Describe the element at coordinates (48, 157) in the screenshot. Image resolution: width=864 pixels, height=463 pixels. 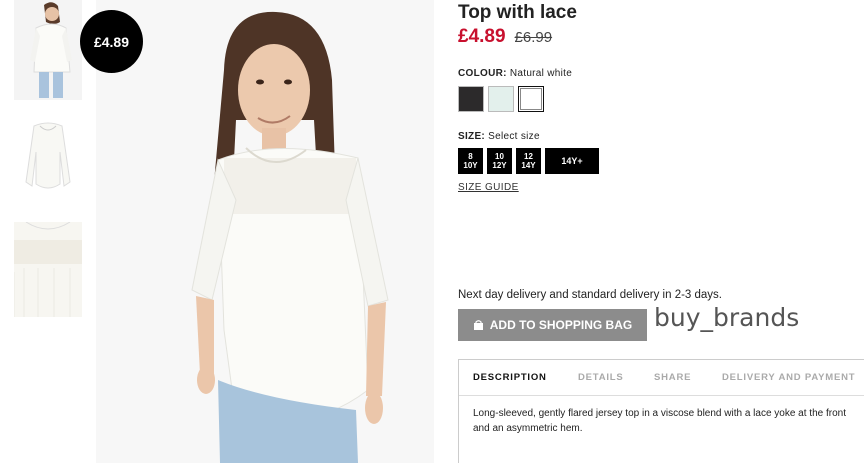
I see `thumbnail-top-flat` at that location.